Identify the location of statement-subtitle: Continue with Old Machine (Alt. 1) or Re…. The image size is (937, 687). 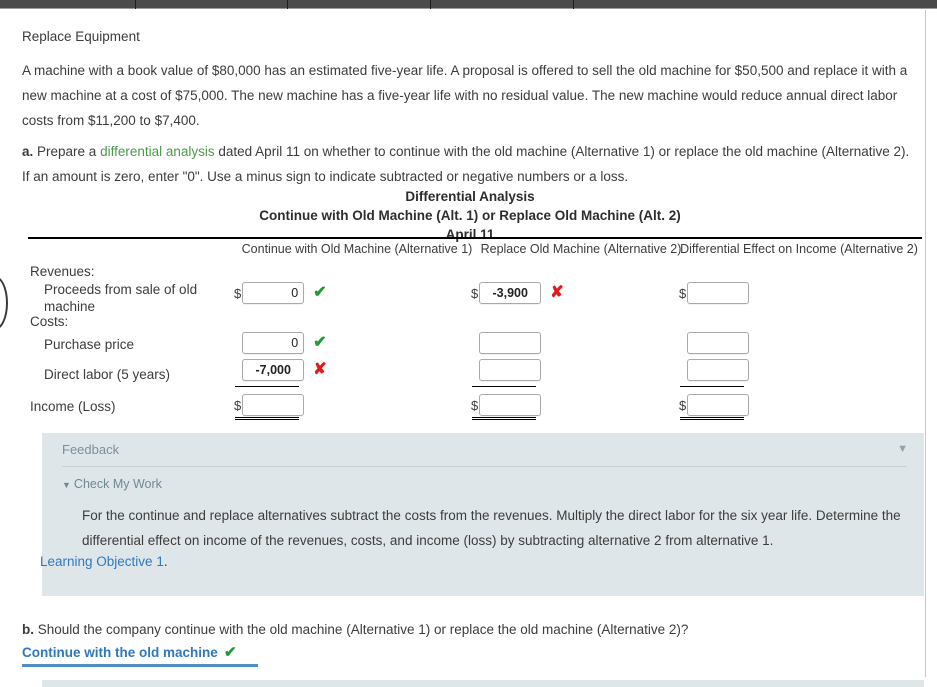
(470, 215).